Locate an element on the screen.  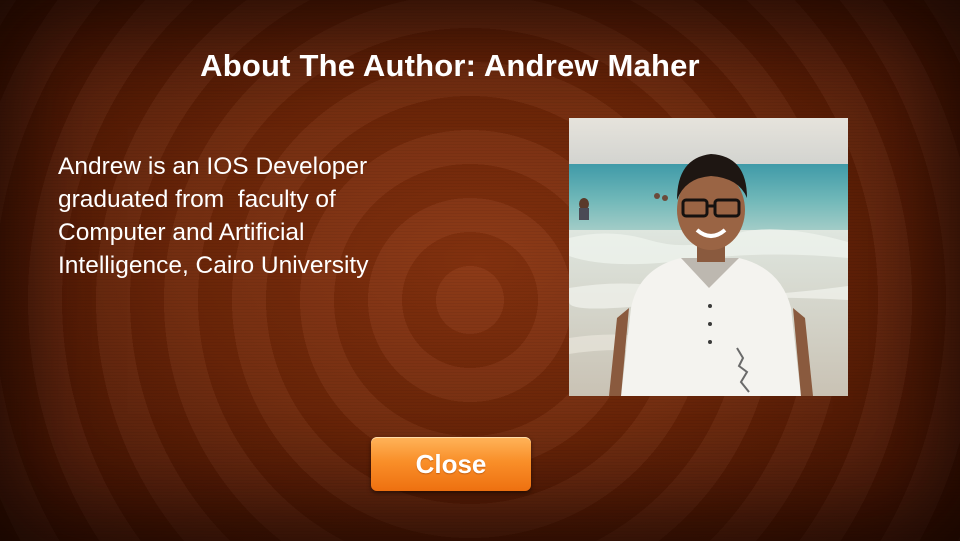
close-button: Close is located at coordinates (451, 464).